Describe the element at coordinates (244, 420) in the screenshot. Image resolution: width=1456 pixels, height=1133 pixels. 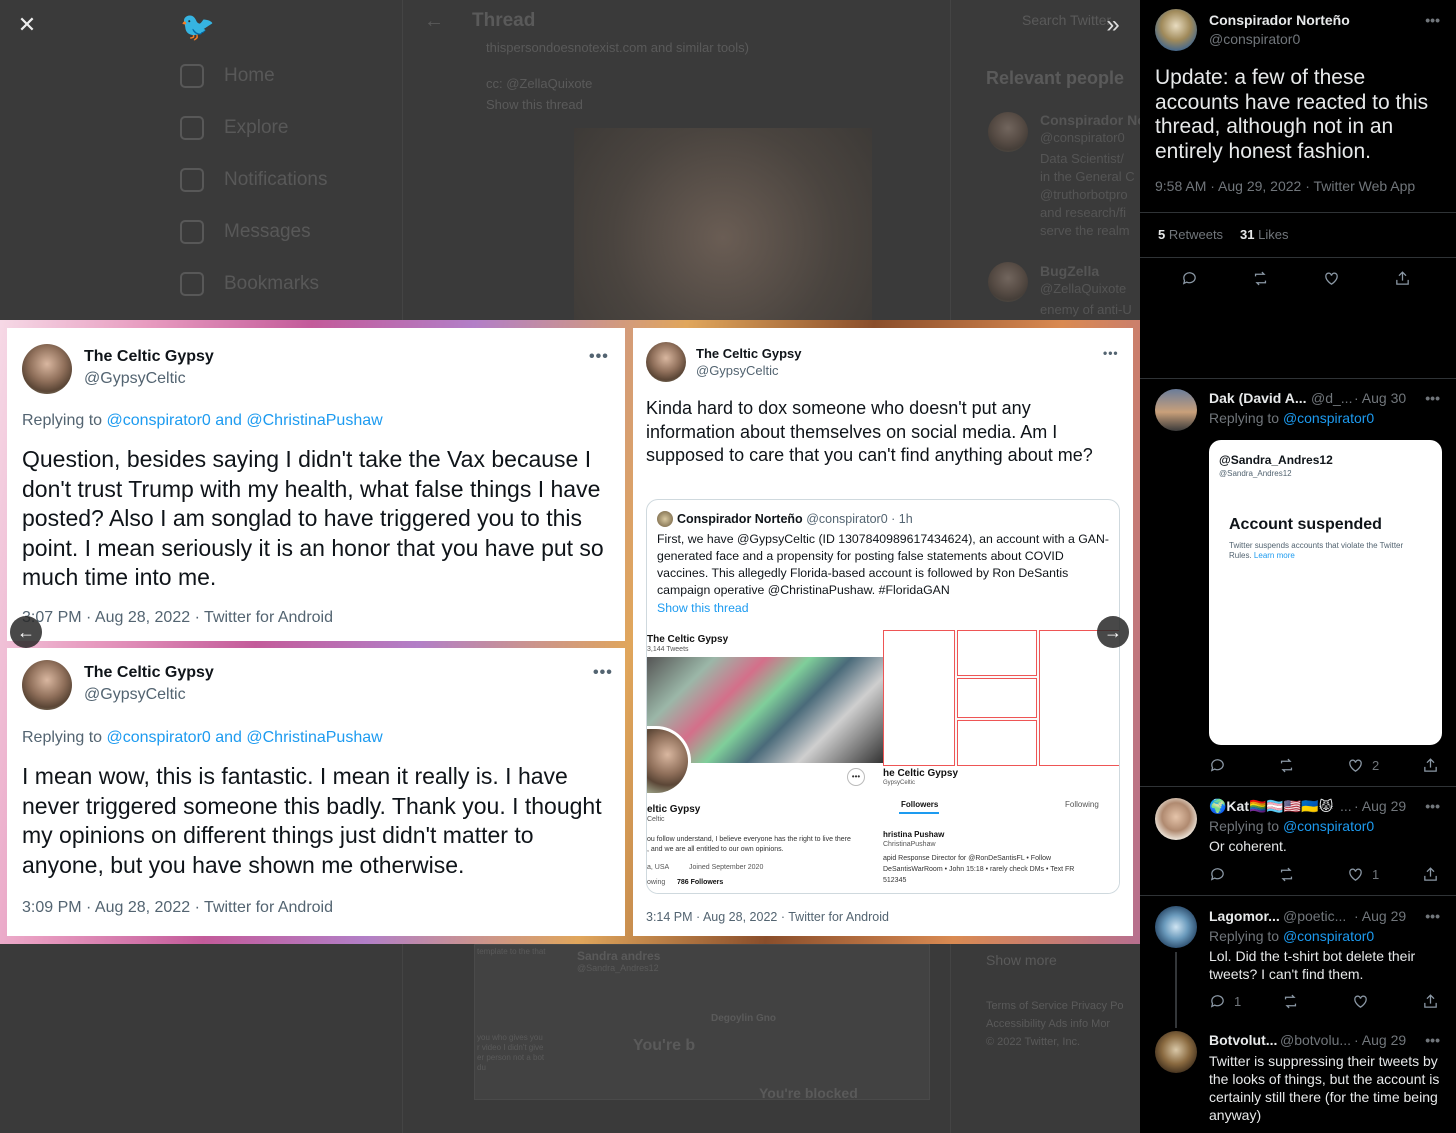
I see `reply-links: @conspirator0 and @ChristinaPushaw` at that location.